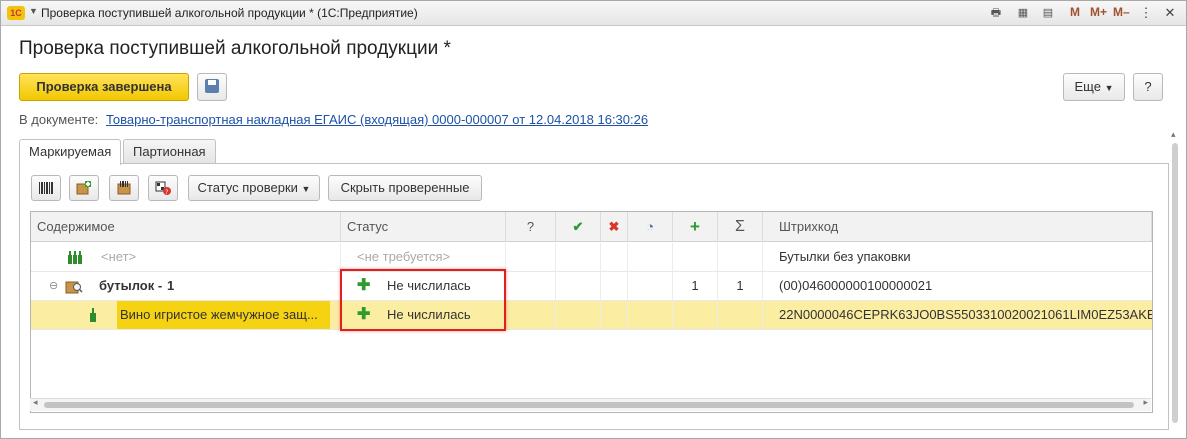 The height and width of the screenshot is (439, 1187). Describe the element at coordinates (531, 227) in the screenshot. I see `column-header-question: ?` at that location.